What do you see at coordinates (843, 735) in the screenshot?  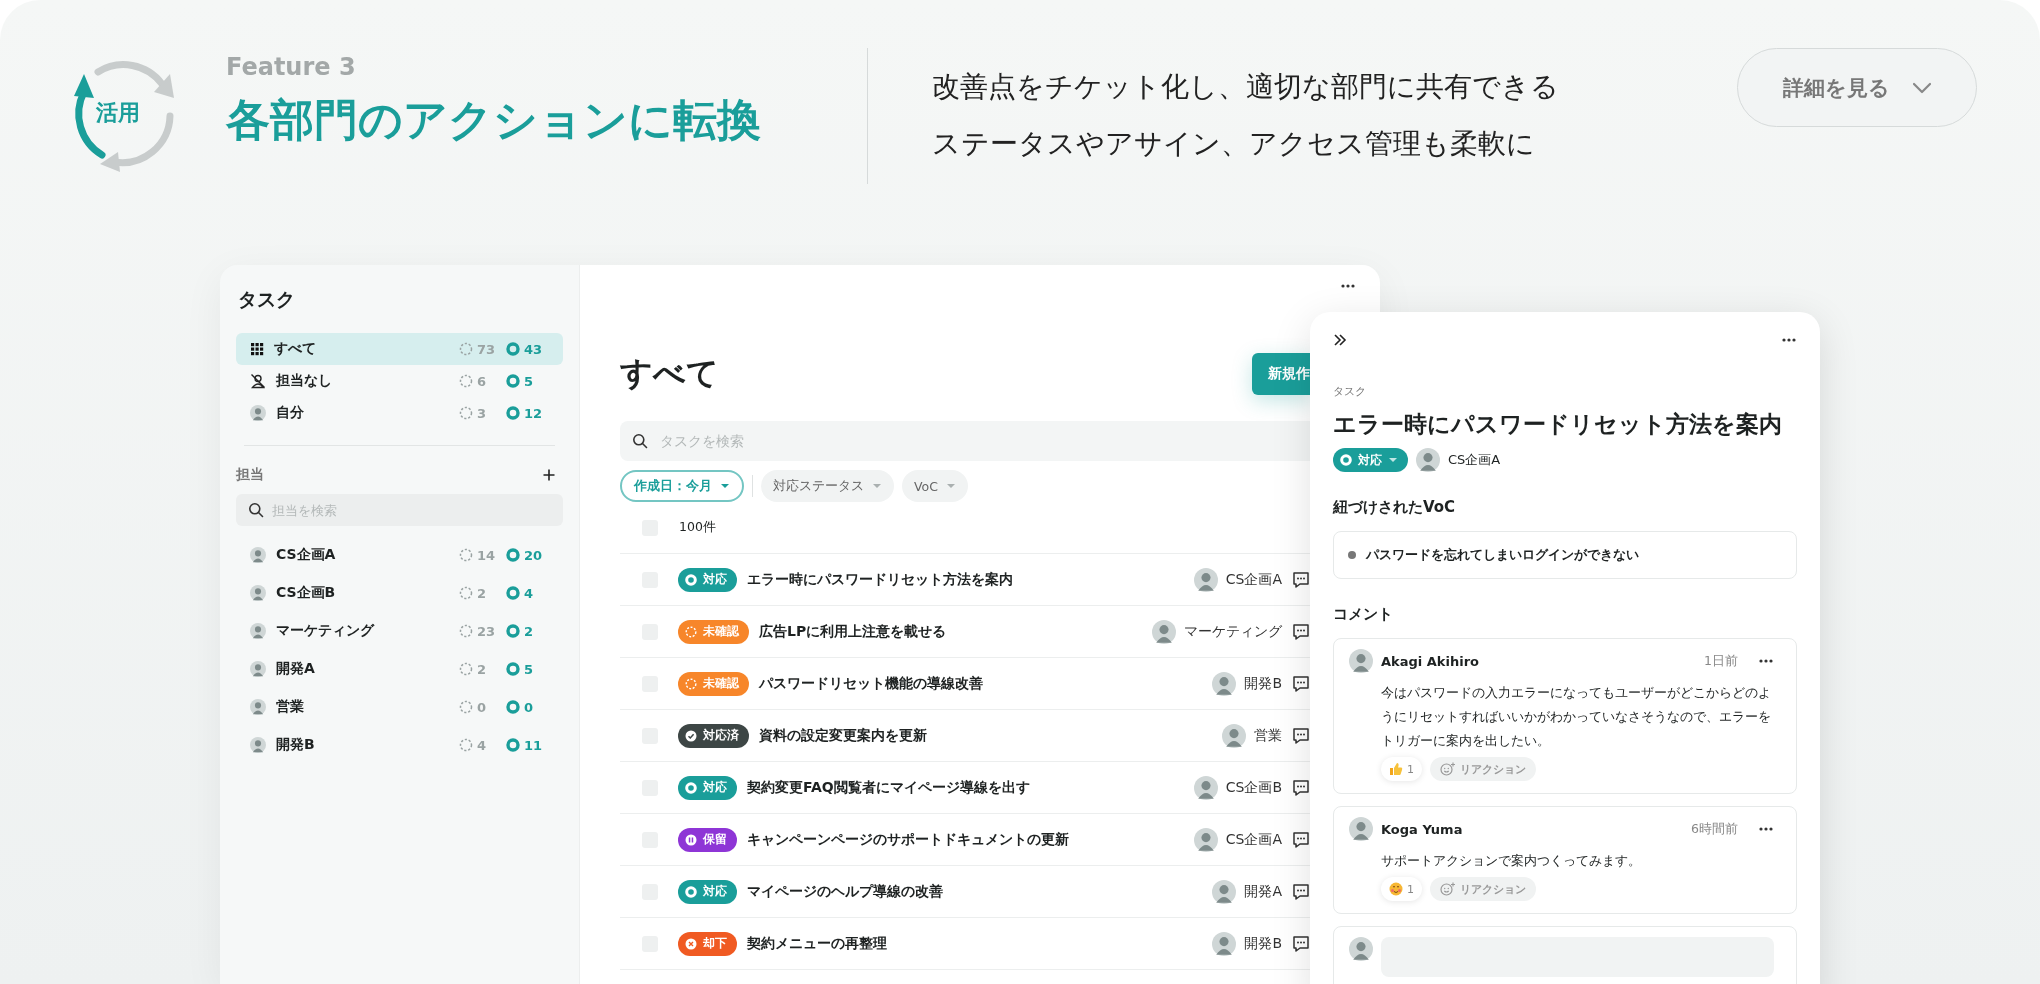 I see `task-title: 資料の設定変更案内を更新` at bounding box center [843, 735].